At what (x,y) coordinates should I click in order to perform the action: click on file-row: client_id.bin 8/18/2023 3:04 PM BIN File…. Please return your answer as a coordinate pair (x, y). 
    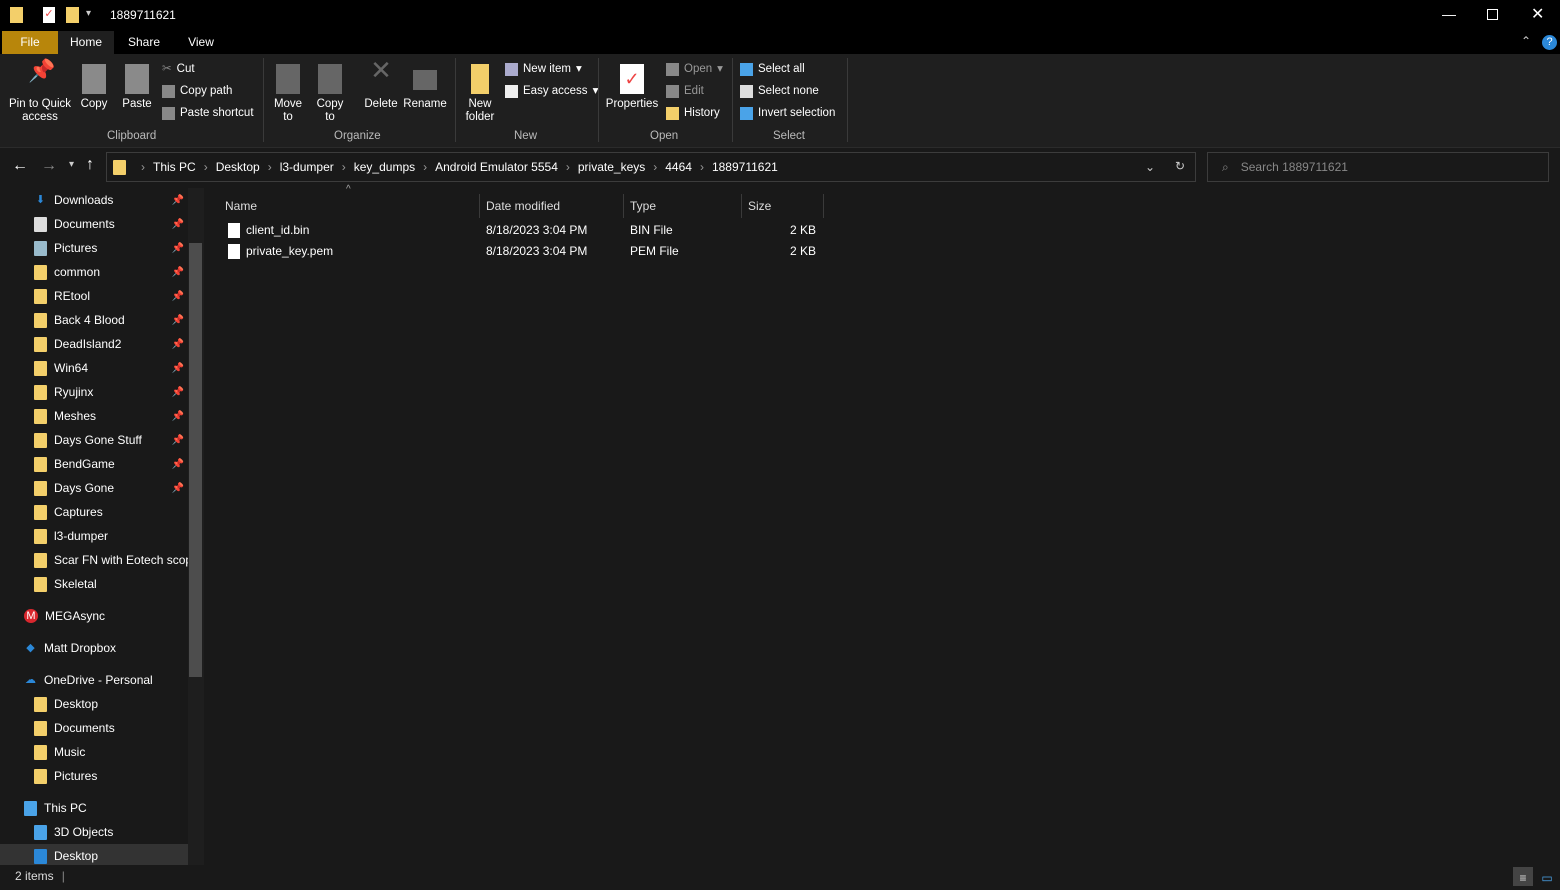
    Looking at the image, I should click on (520, 230).